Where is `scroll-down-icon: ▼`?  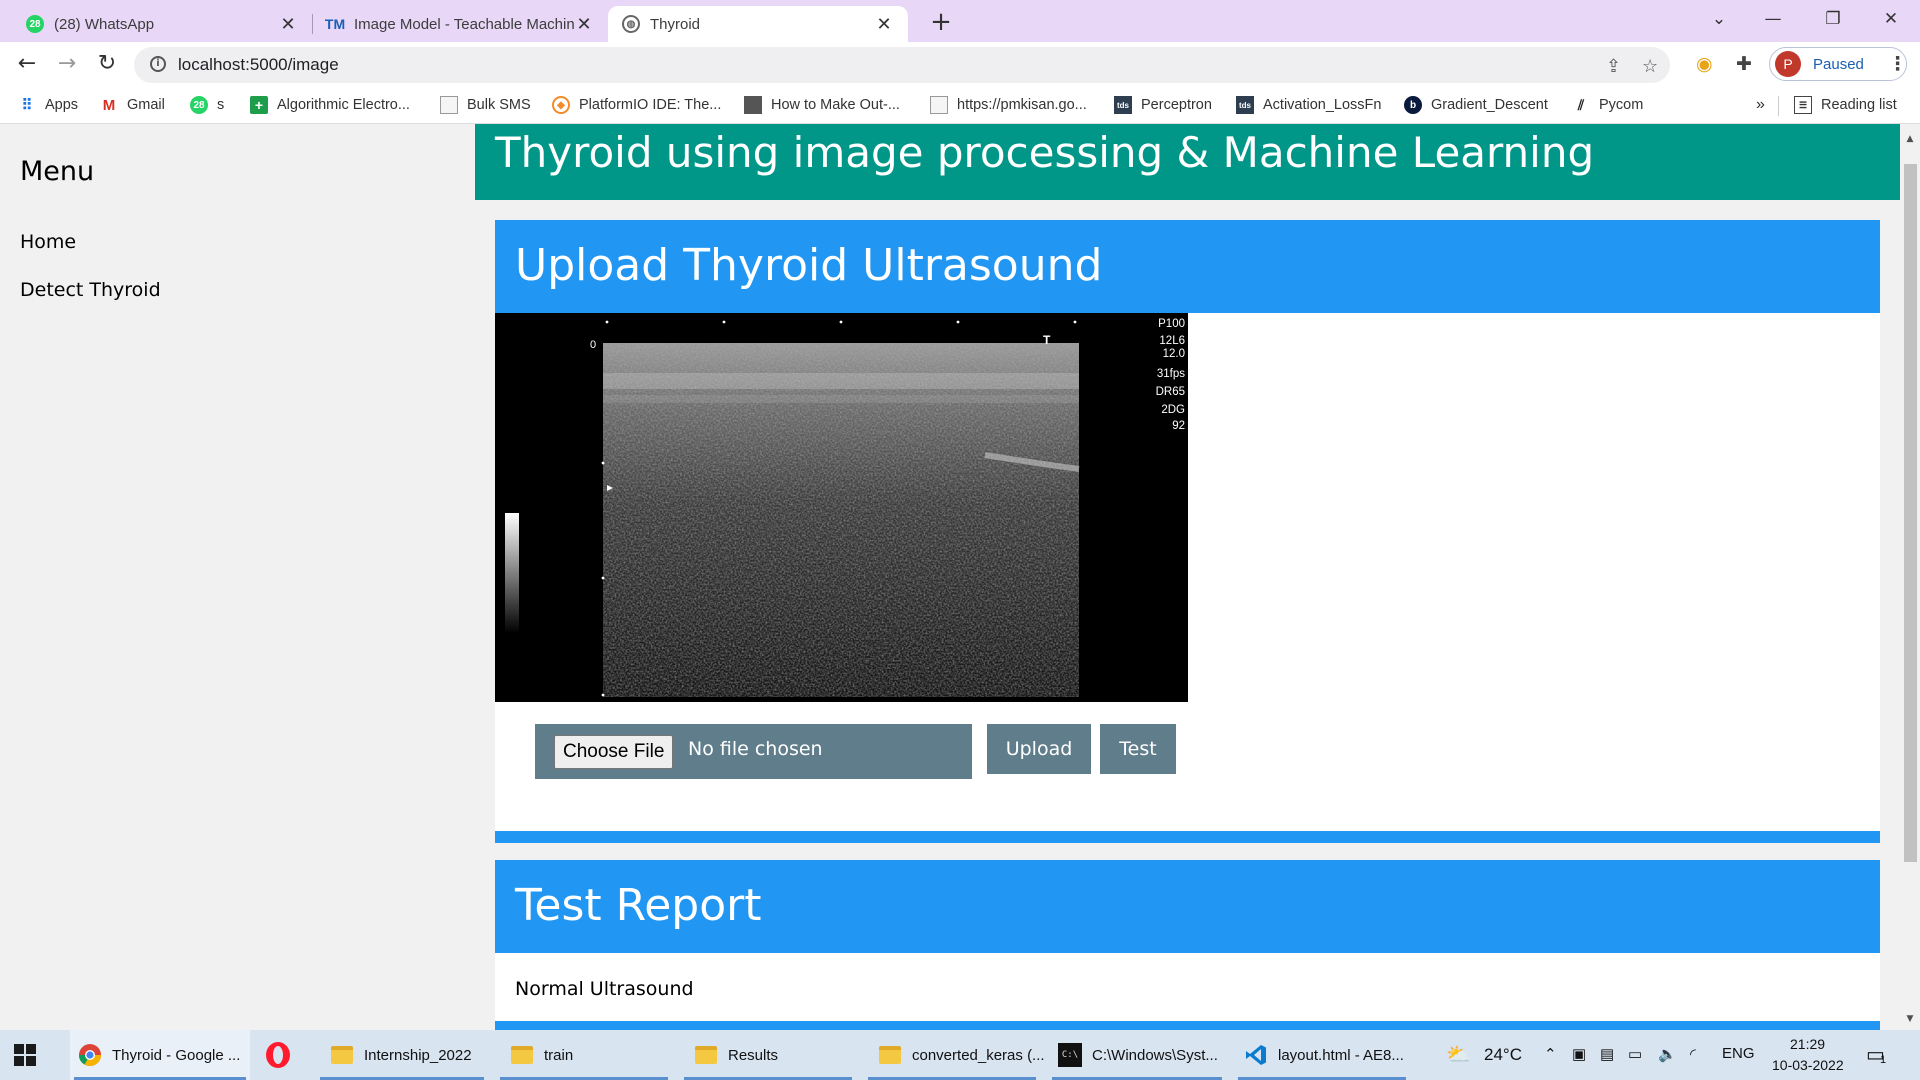
scroll-down-icon: ▼ is located at coordinates (1910, 1019).